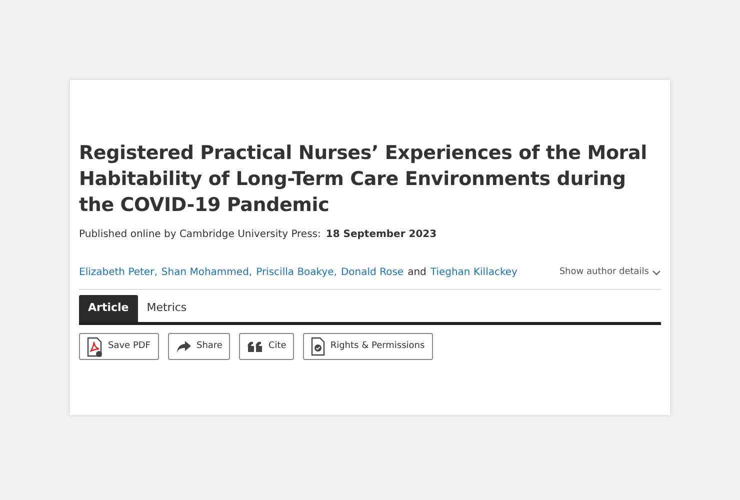 Image resolution: width=740 pixels, height=500 pixels. Describe the element at coordinates (108, 308) in the screenshot. I see `tab: Article` at that location.